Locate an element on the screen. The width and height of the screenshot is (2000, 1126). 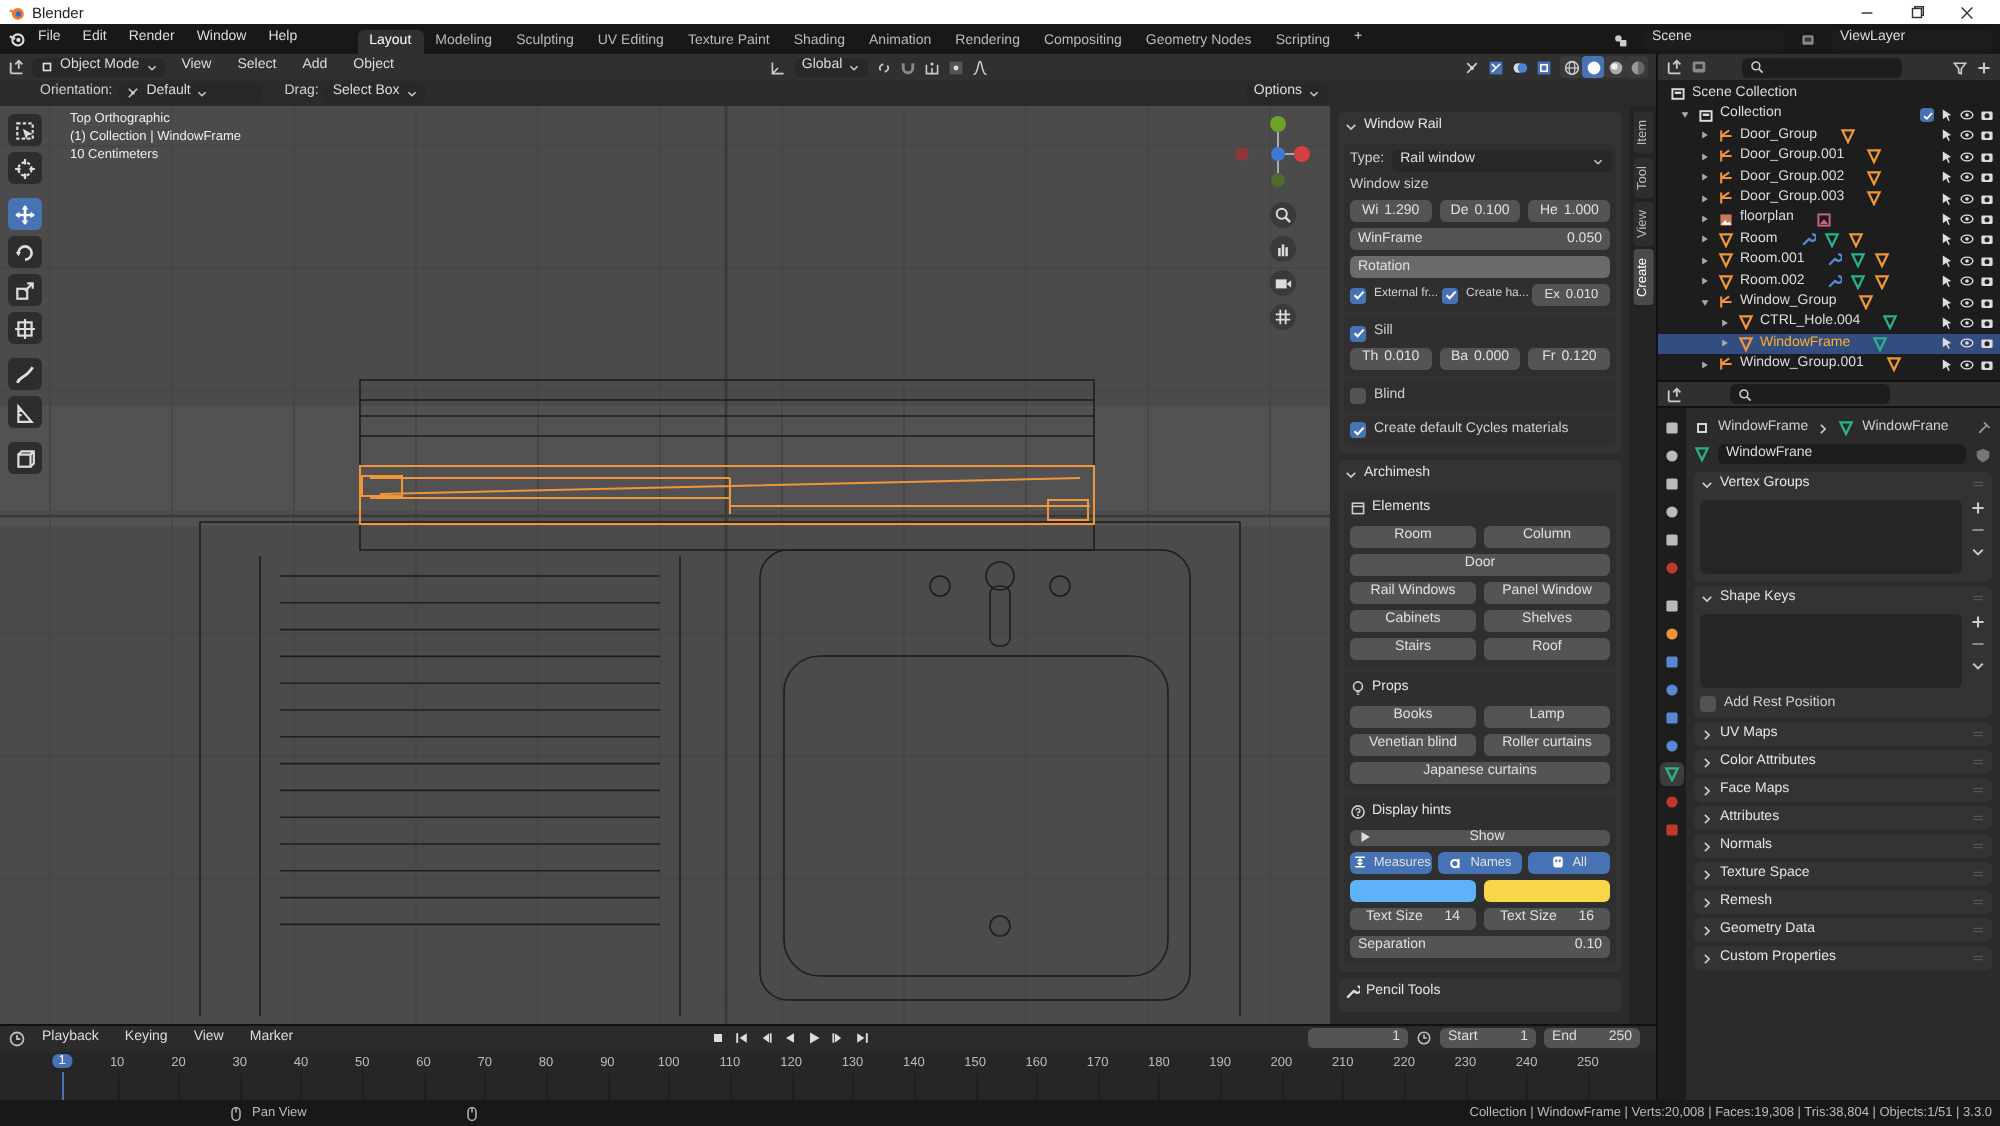
tool-properties-tab is located at coordinates (1672, 428).